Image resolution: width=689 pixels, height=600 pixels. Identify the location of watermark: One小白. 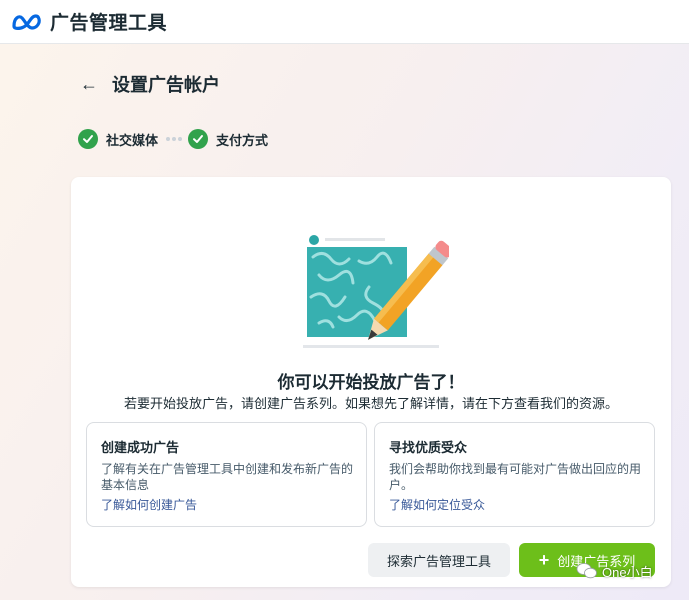
(614, 571).